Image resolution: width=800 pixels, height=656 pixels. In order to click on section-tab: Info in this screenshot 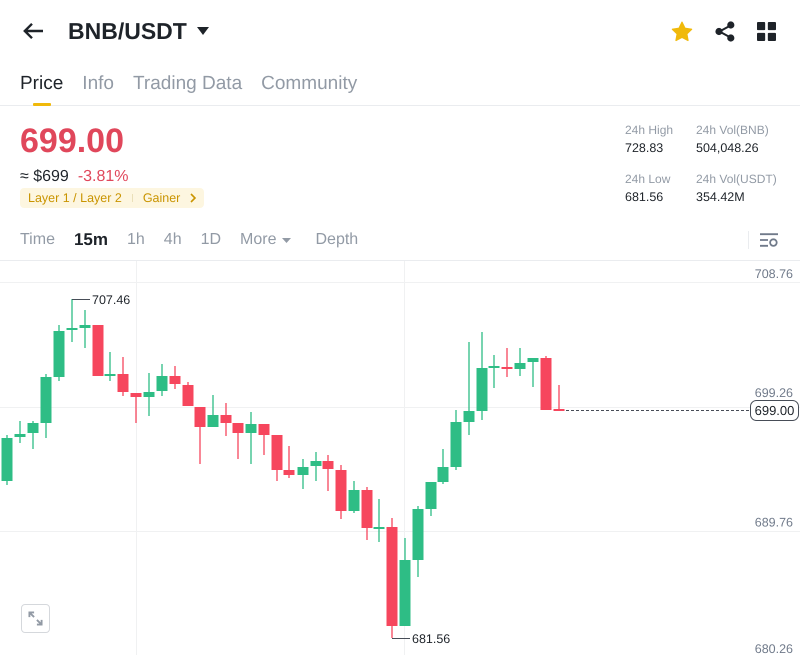, I will do `click(98, 83)`.